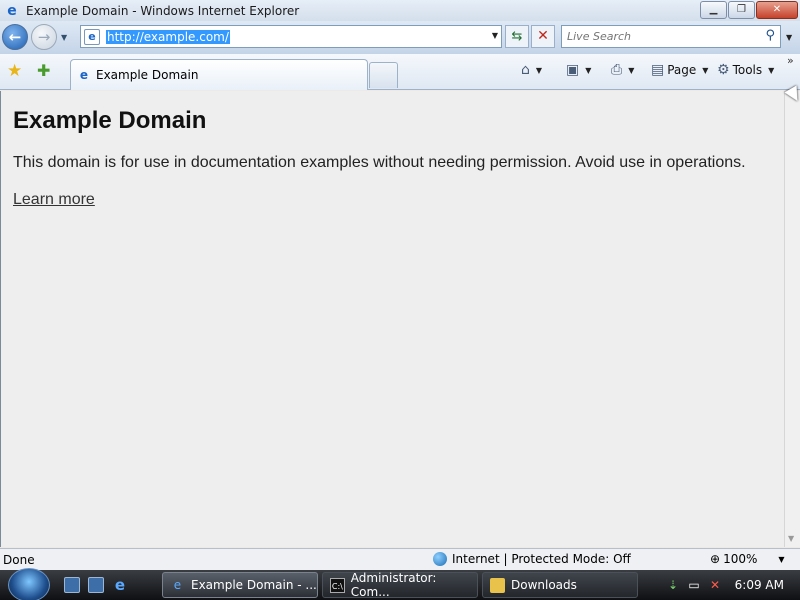  I want to click on page-menu-button: ▤ Page ▼, so click(679, 70).